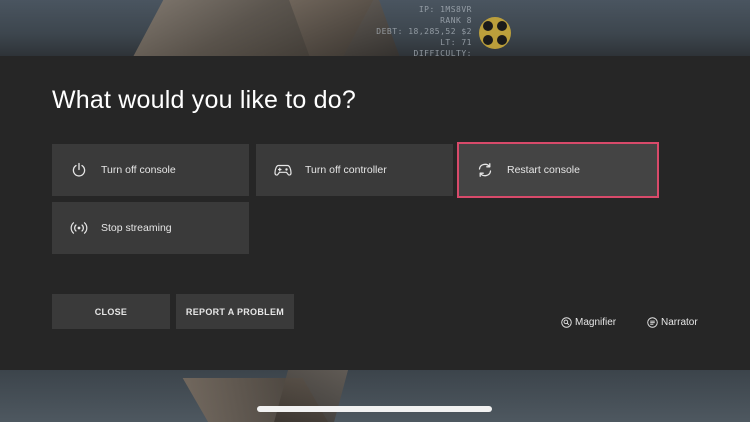 The height and width of the screenshot is (422, 750). I want to click on power-icon, so click(79, 170).